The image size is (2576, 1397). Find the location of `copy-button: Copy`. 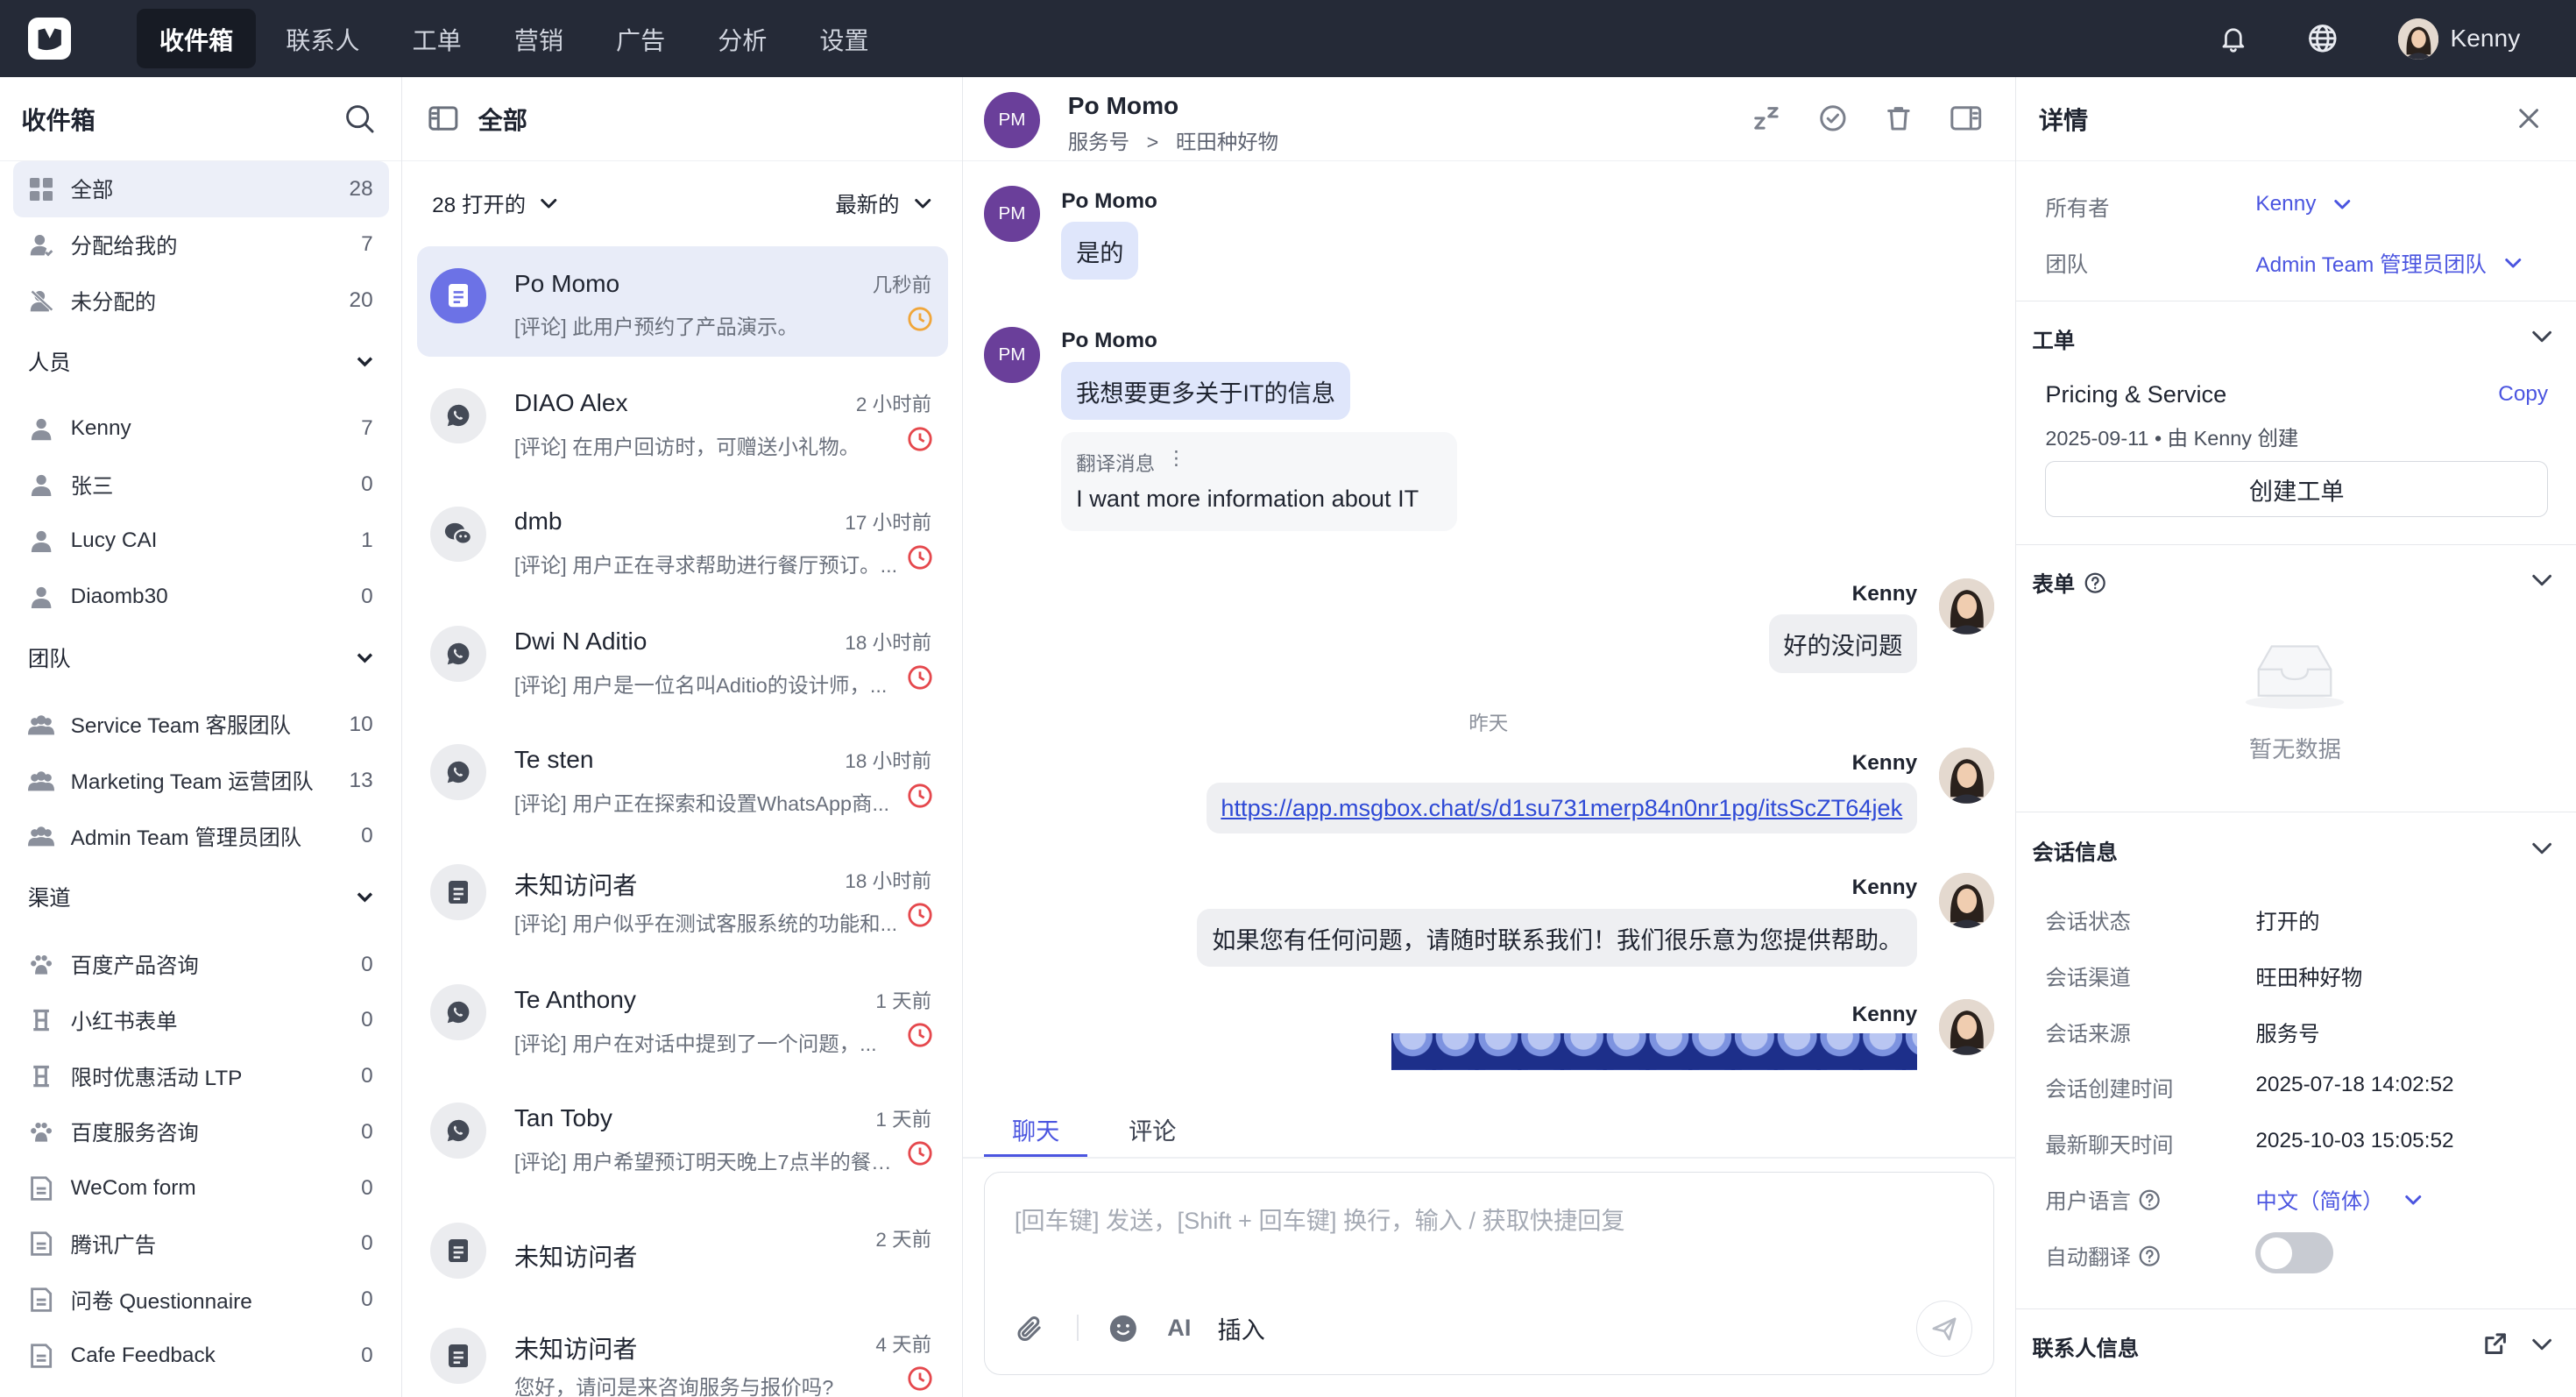

copy-button: Copy is located at coordinates (2523, 394).